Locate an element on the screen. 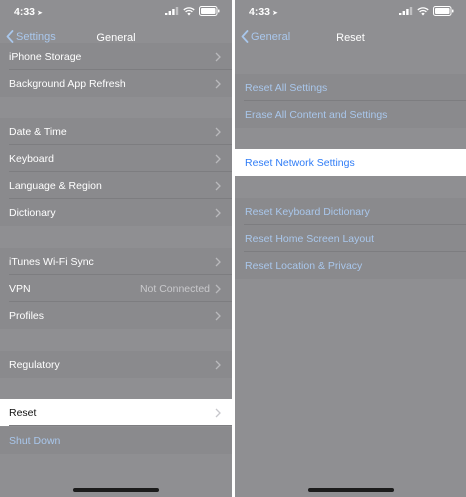 The image size is (466, 497). row-reset-home-screen-layout: Reset Home Screen Layout is located at coordinates (350, 238).